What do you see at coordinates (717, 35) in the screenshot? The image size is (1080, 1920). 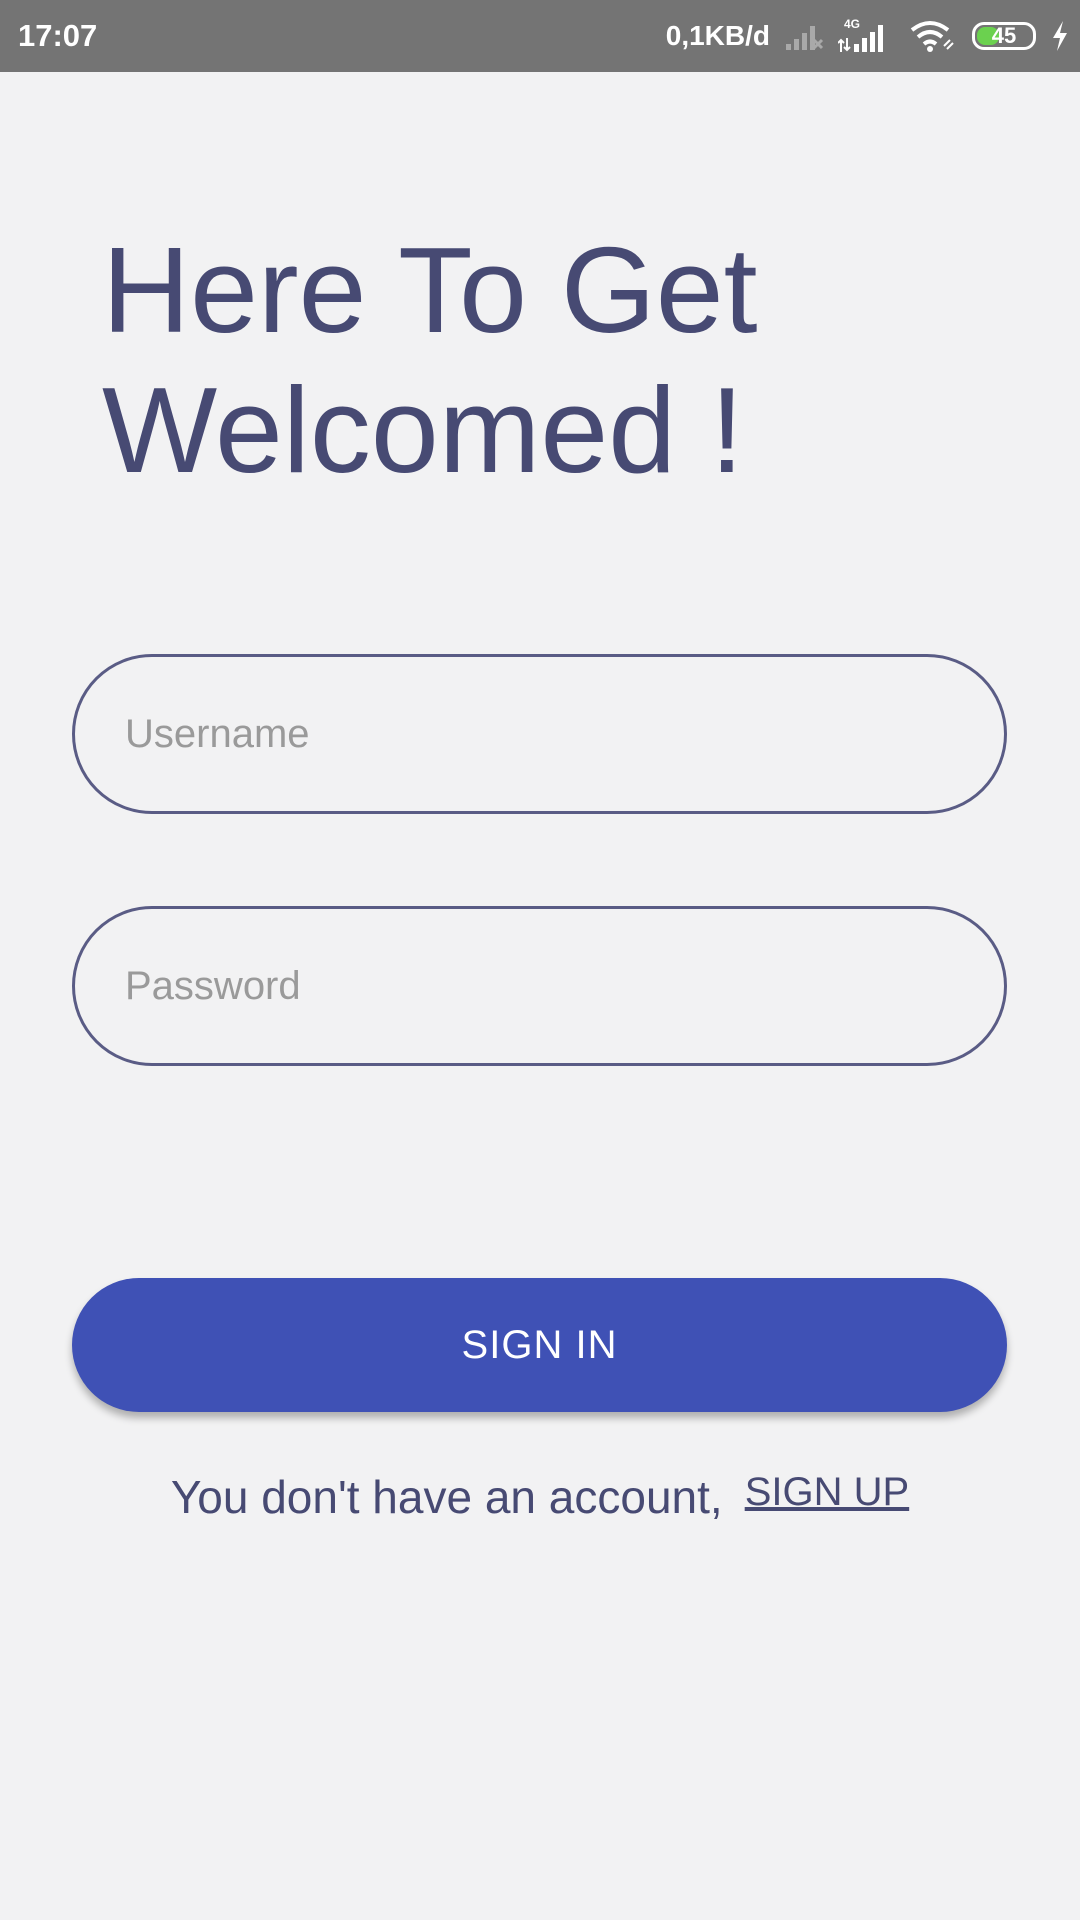 I see `network-speed: 0,1KB/d` at bounding box center [717, 35].